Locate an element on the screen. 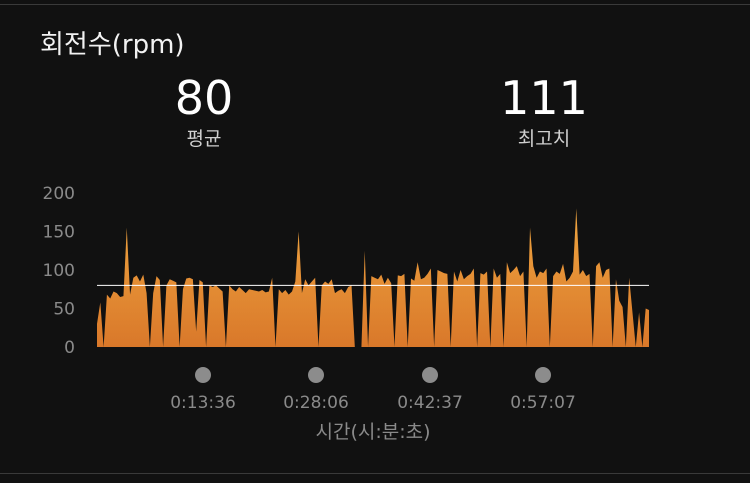  x-tick-label: 0:13:36 is located at coordinates (203, 403).